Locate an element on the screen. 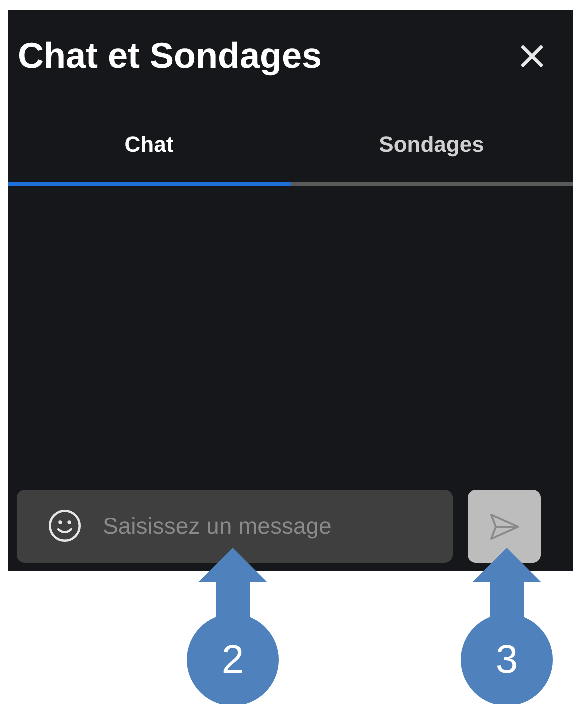 The height and width of the screenshot is (704, 578). tab: Sondages is located at coordinates (431, 159).